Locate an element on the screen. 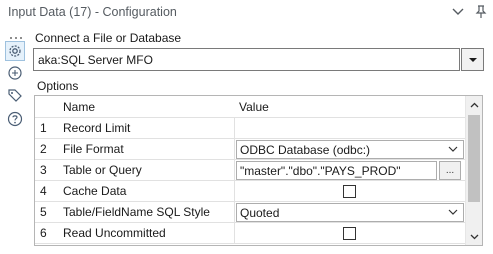 This screenshot has height=254, width=493. gear-icon is located at coordinates (15, 51).